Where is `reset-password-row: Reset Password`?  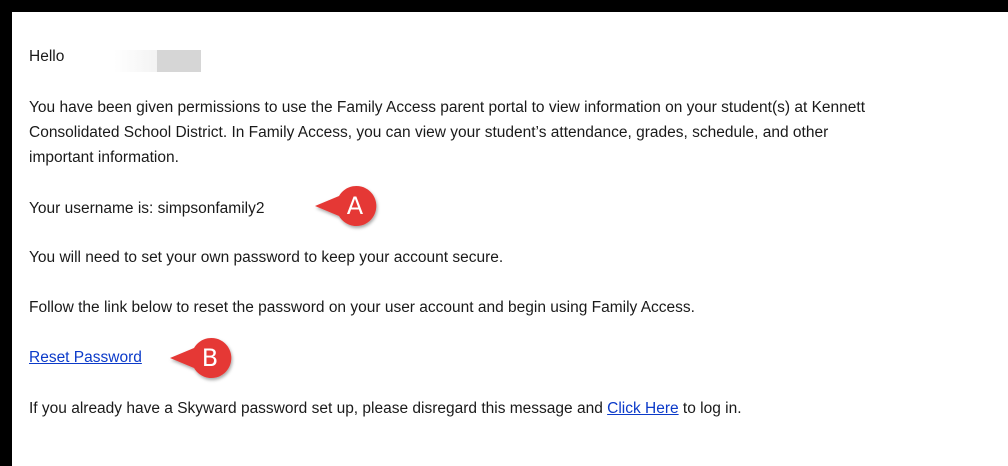
reset-password-row: Reset Password is located at coordinates (85, 357).